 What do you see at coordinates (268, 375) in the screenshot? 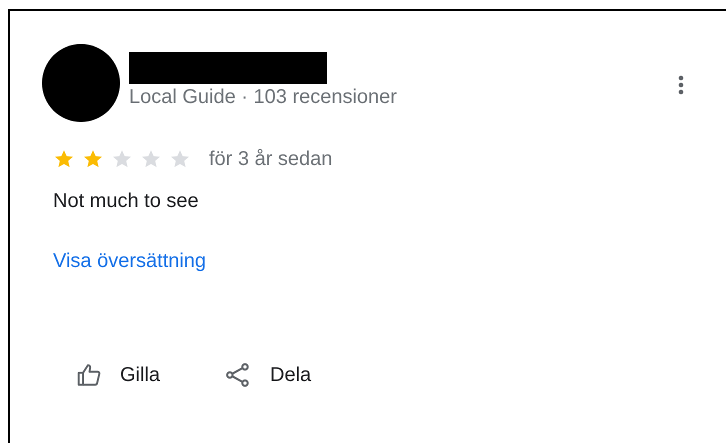
I see `share-button: Dela` at bounding box center [268, 375].